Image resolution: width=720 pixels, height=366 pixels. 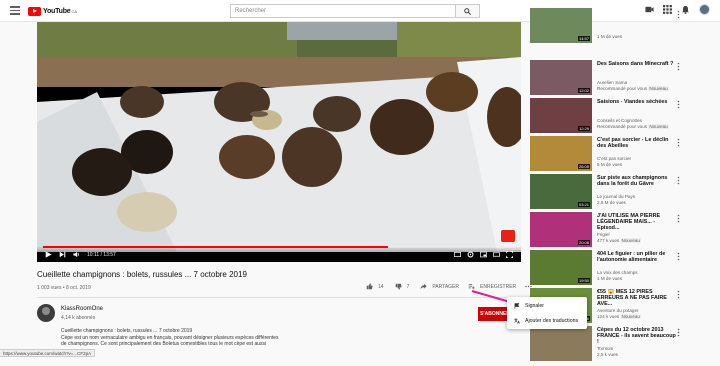 What do you see at coordinates (637, 64) in the screenshot?
I see `recommended-title: Des Saisons dans Minecraft ?` at bounding box center [637, 64].